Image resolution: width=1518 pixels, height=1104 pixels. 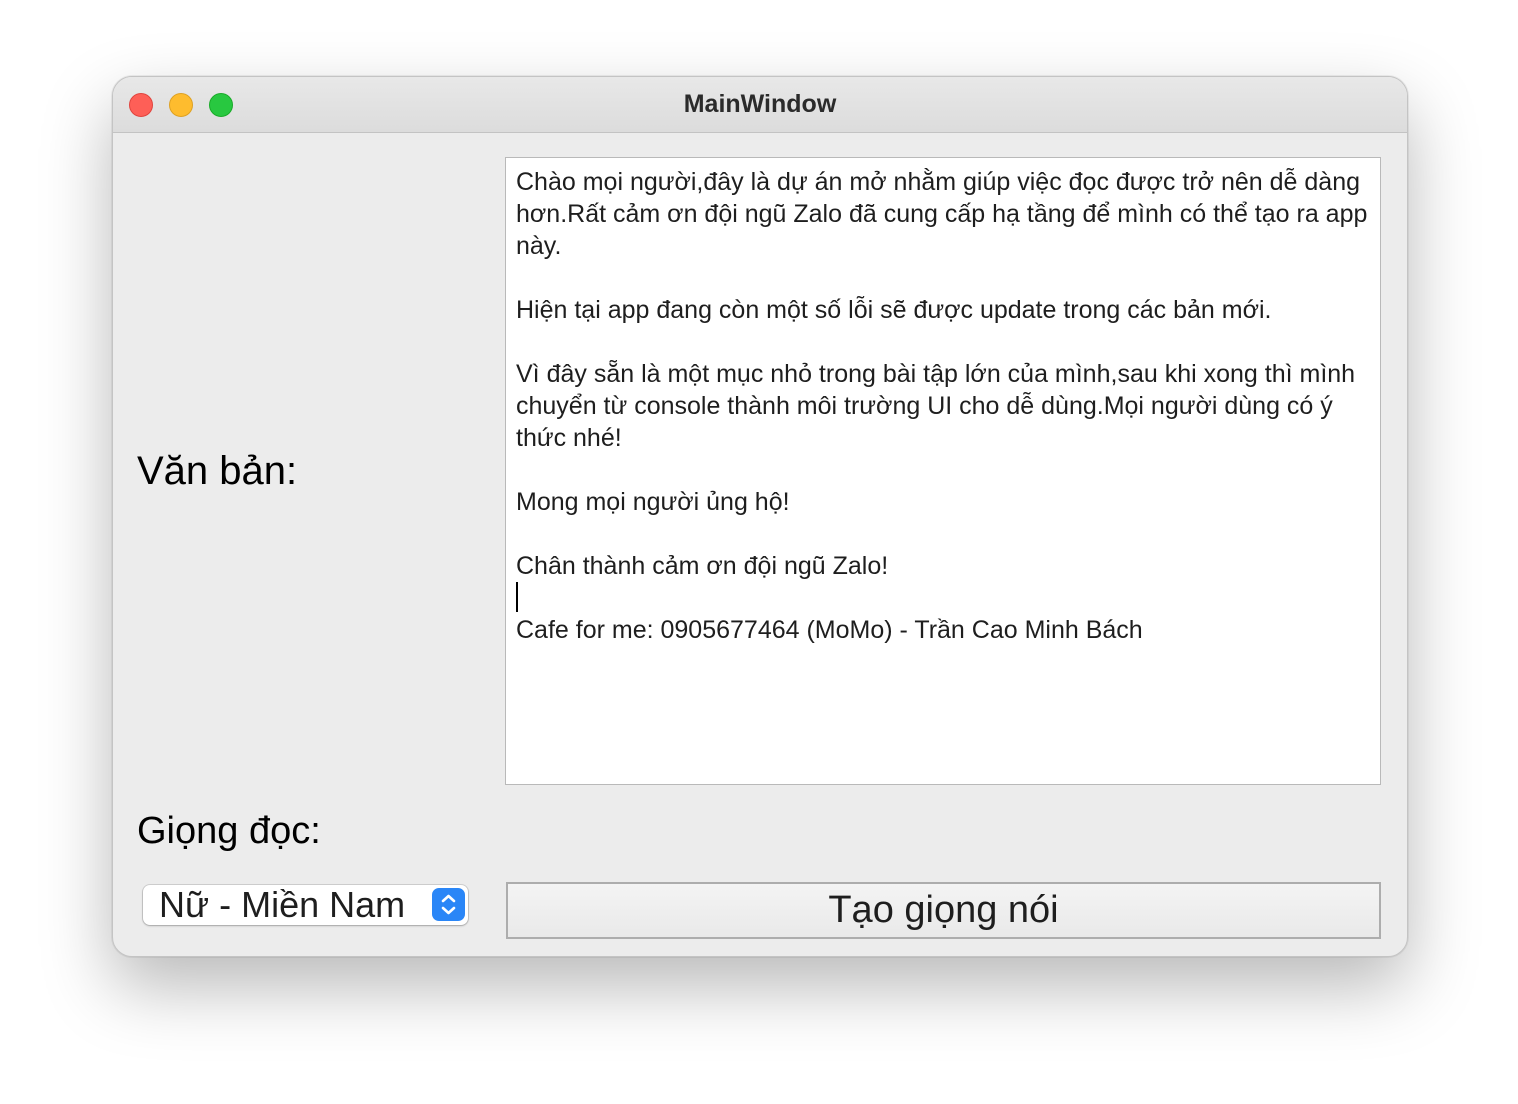 I want to click on text-paragraph: Chân thành cảm ơn đội ngũ Zalo!, so click(x=702, y=566).